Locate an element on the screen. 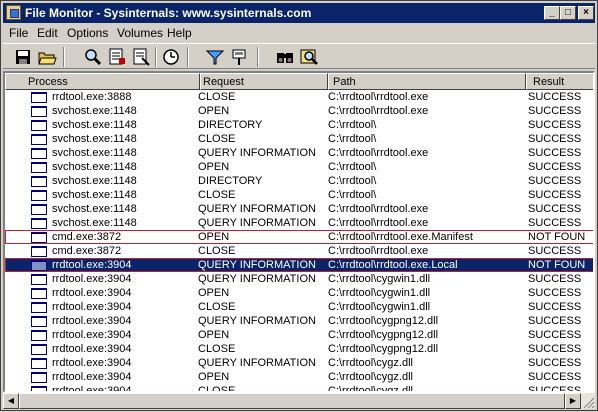  process-cell: svchost.exe:1148 is located at coordinates (94, 125).